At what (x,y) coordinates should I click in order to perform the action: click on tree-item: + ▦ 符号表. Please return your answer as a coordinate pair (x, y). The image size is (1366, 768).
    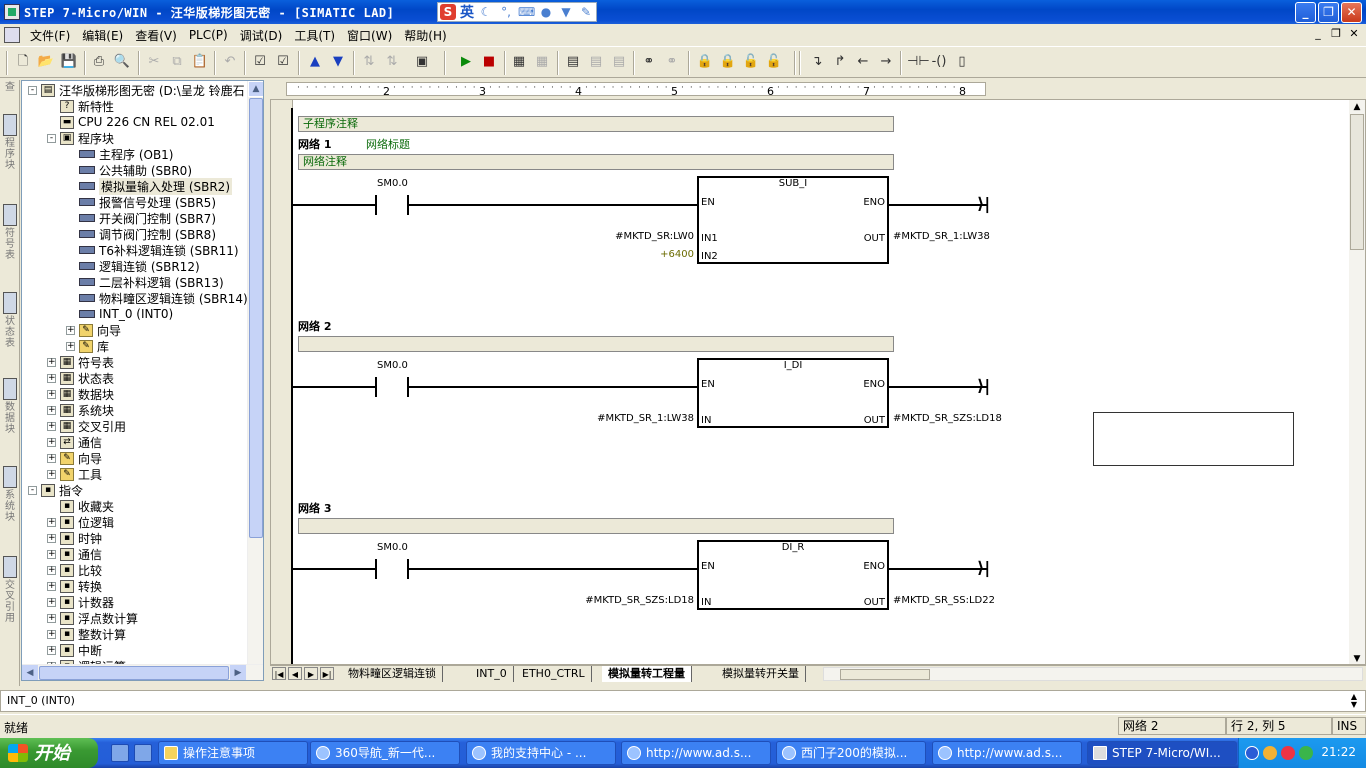
    Looking at the image, I should click on (80, 362).